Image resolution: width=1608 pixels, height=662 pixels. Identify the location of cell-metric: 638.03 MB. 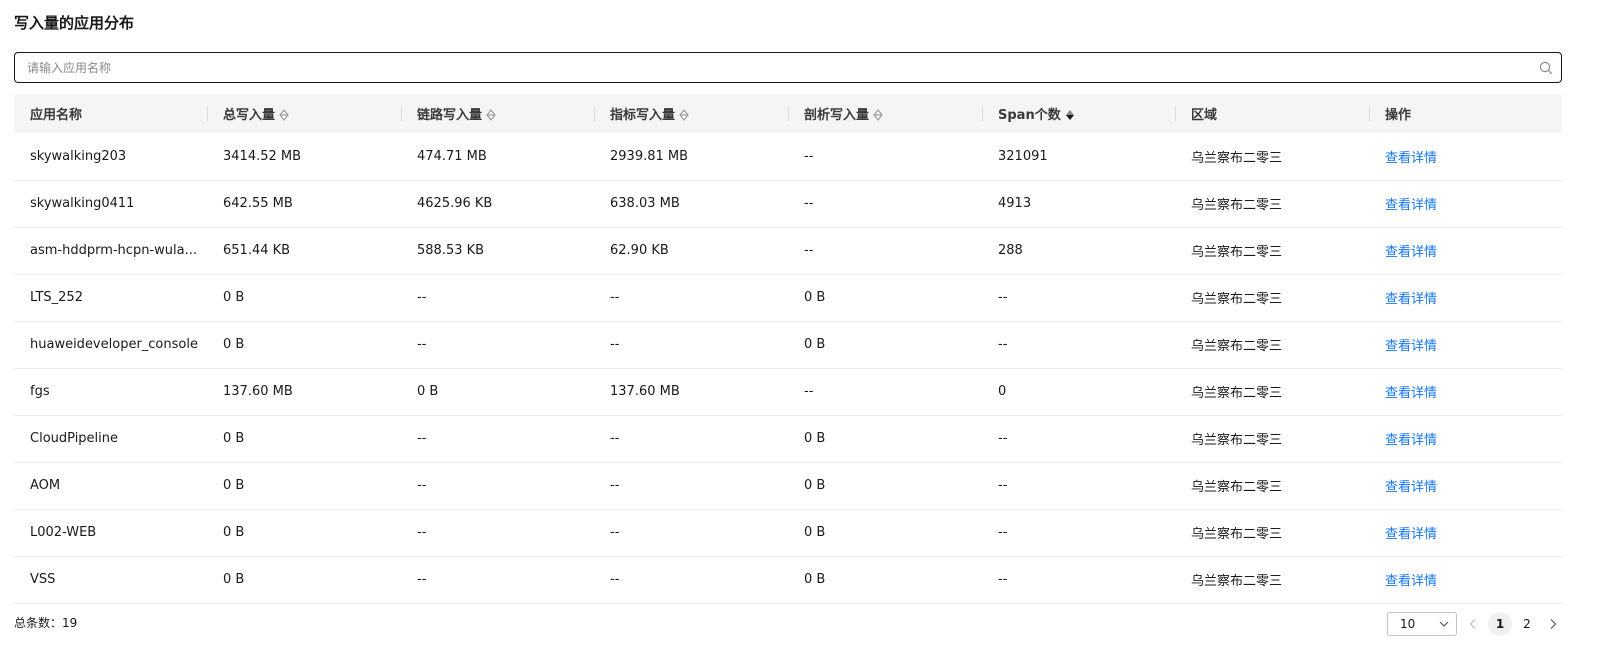
(691, 204).